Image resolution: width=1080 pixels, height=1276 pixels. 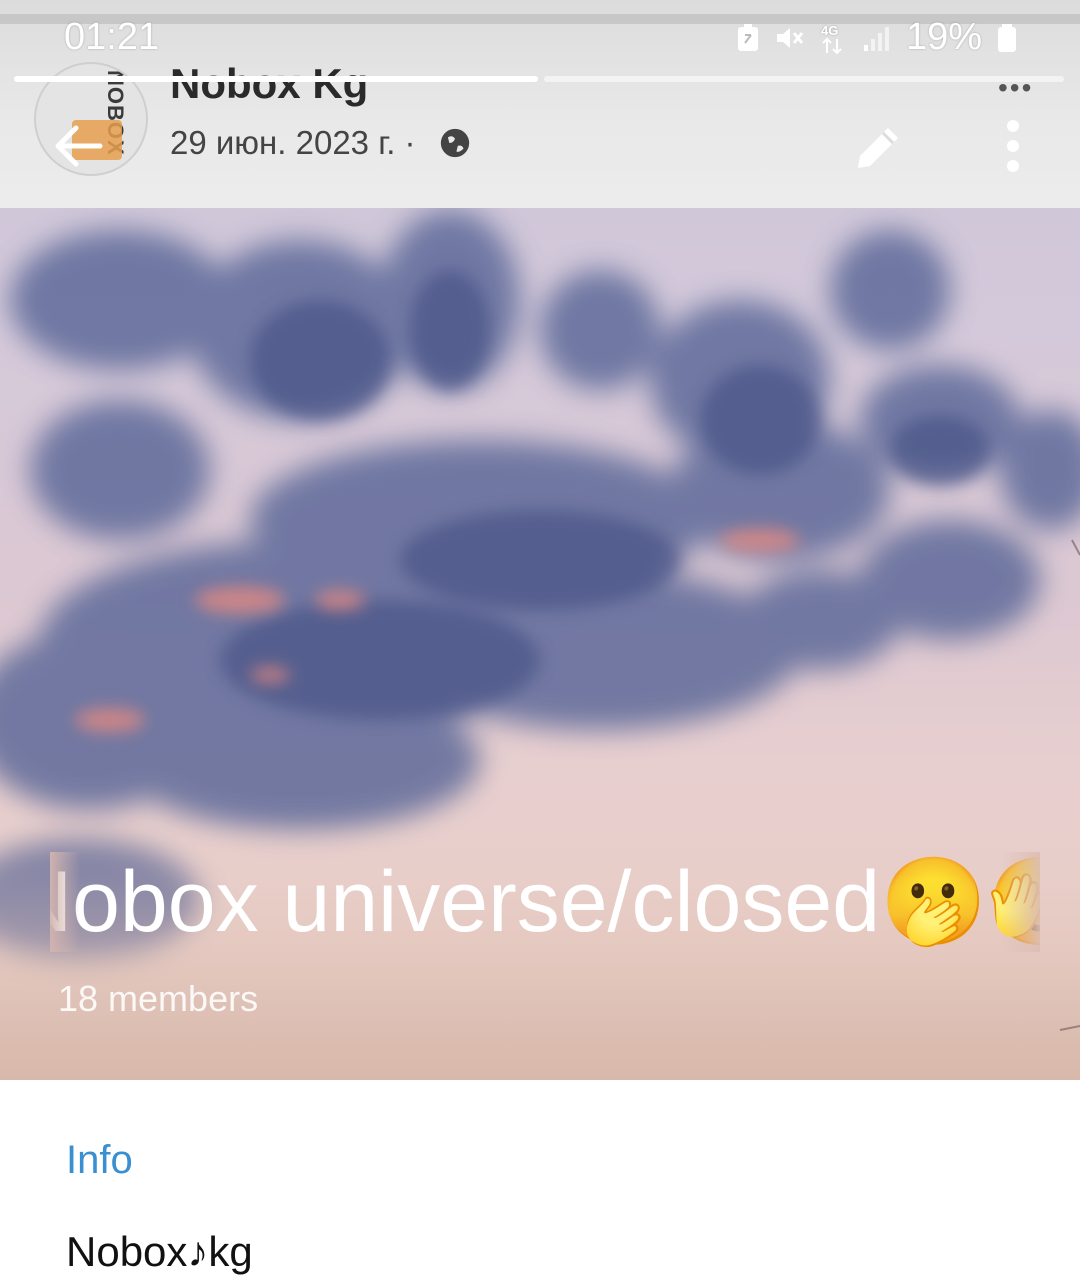 I want to click on story-progress-active, so click(x=276, y=79).